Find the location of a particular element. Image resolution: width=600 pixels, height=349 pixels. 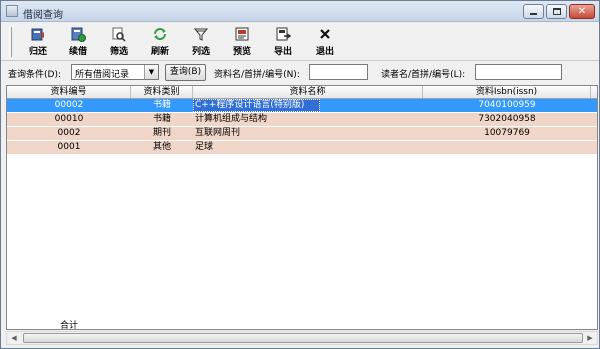

horizontal-scrollbar: ◀ ▶ is located at coordinates (302, 338).